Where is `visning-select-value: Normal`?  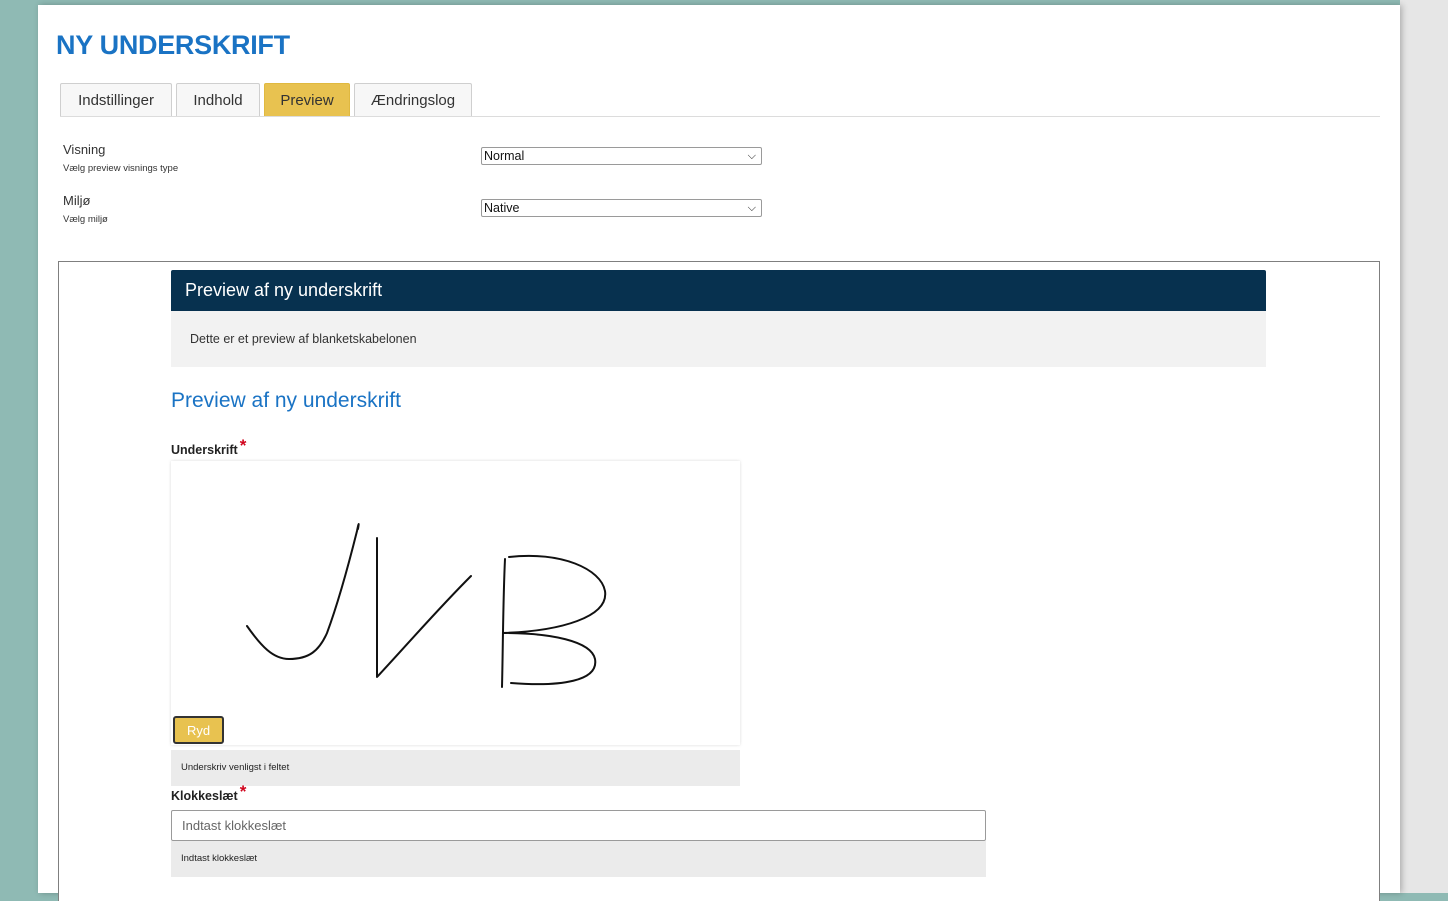
visning-select-value: Normal is located at coordinates (504, 156).